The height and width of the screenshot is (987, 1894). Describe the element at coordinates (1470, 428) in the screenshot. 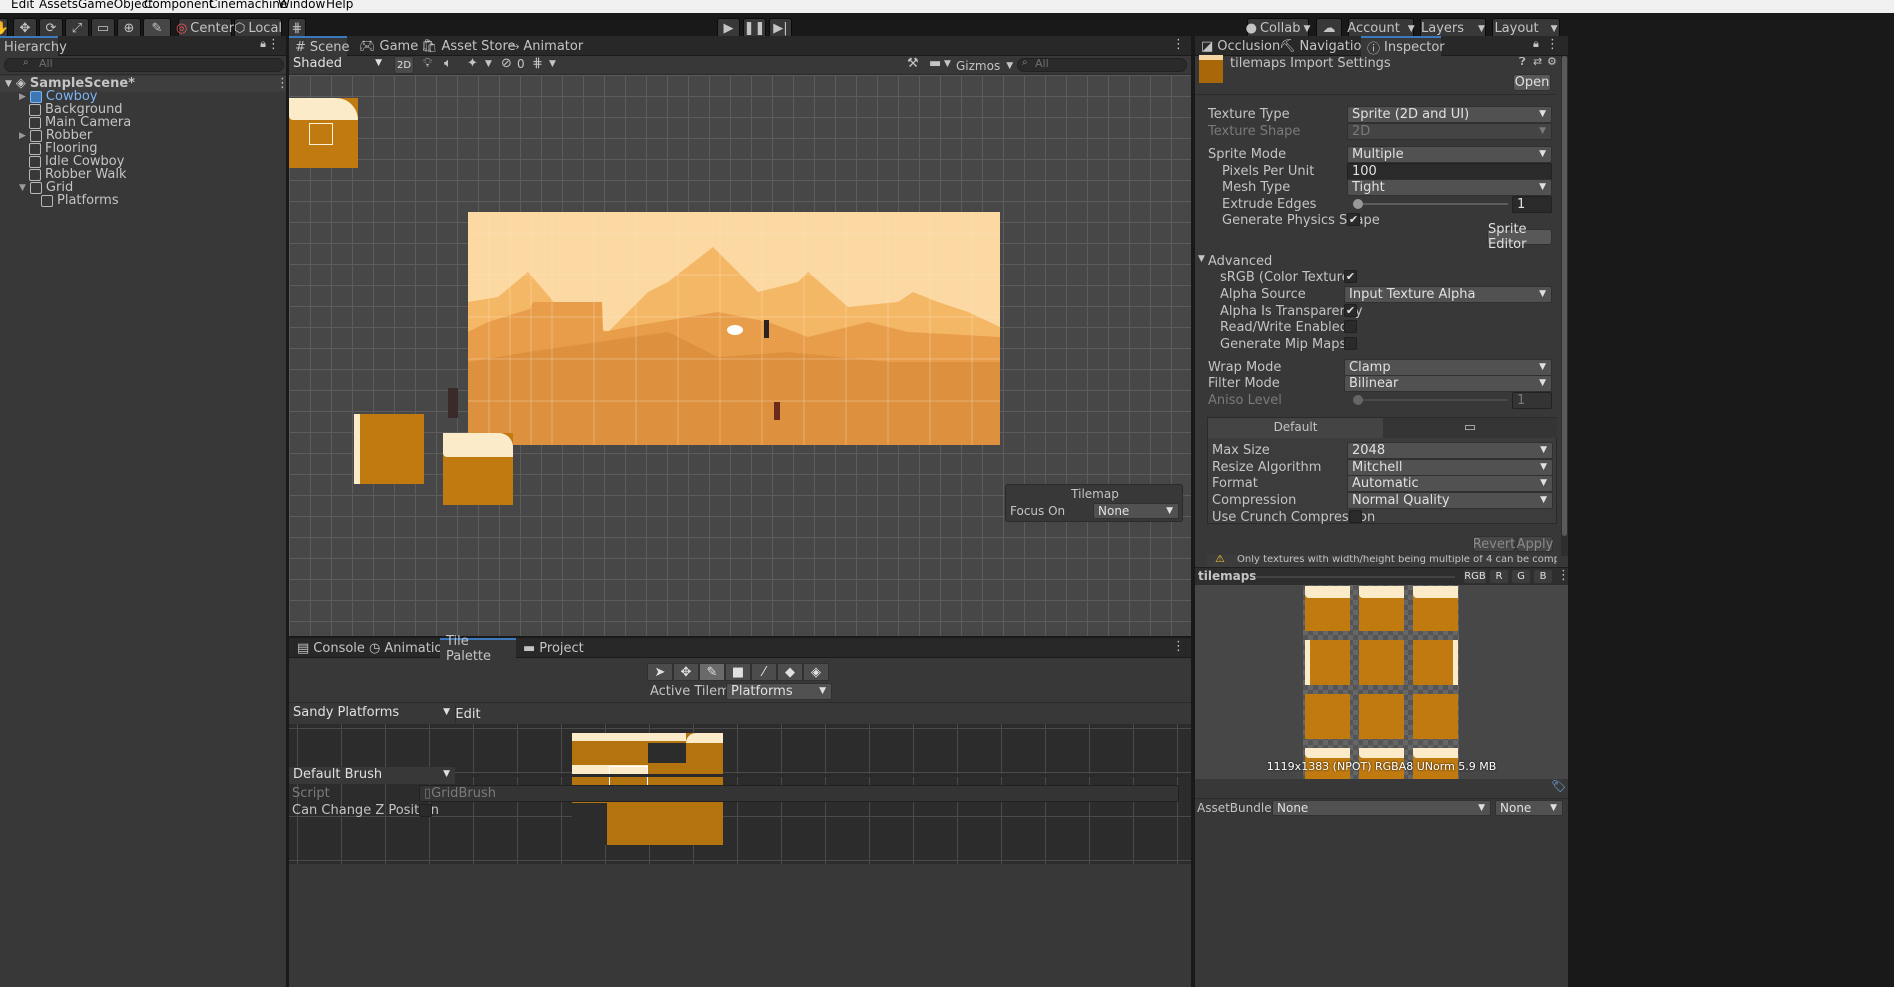

I see `platform-tab-standalone: ▭` at that location.